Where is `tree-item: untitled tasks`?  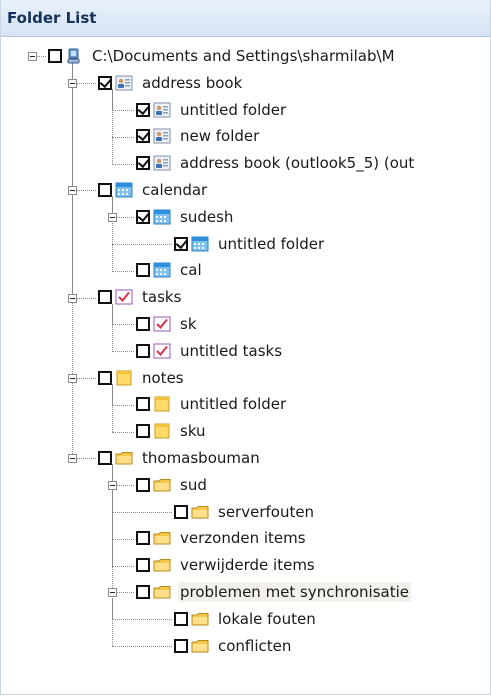
tree-item: untitled tasks is located at coordinates (210, 351).